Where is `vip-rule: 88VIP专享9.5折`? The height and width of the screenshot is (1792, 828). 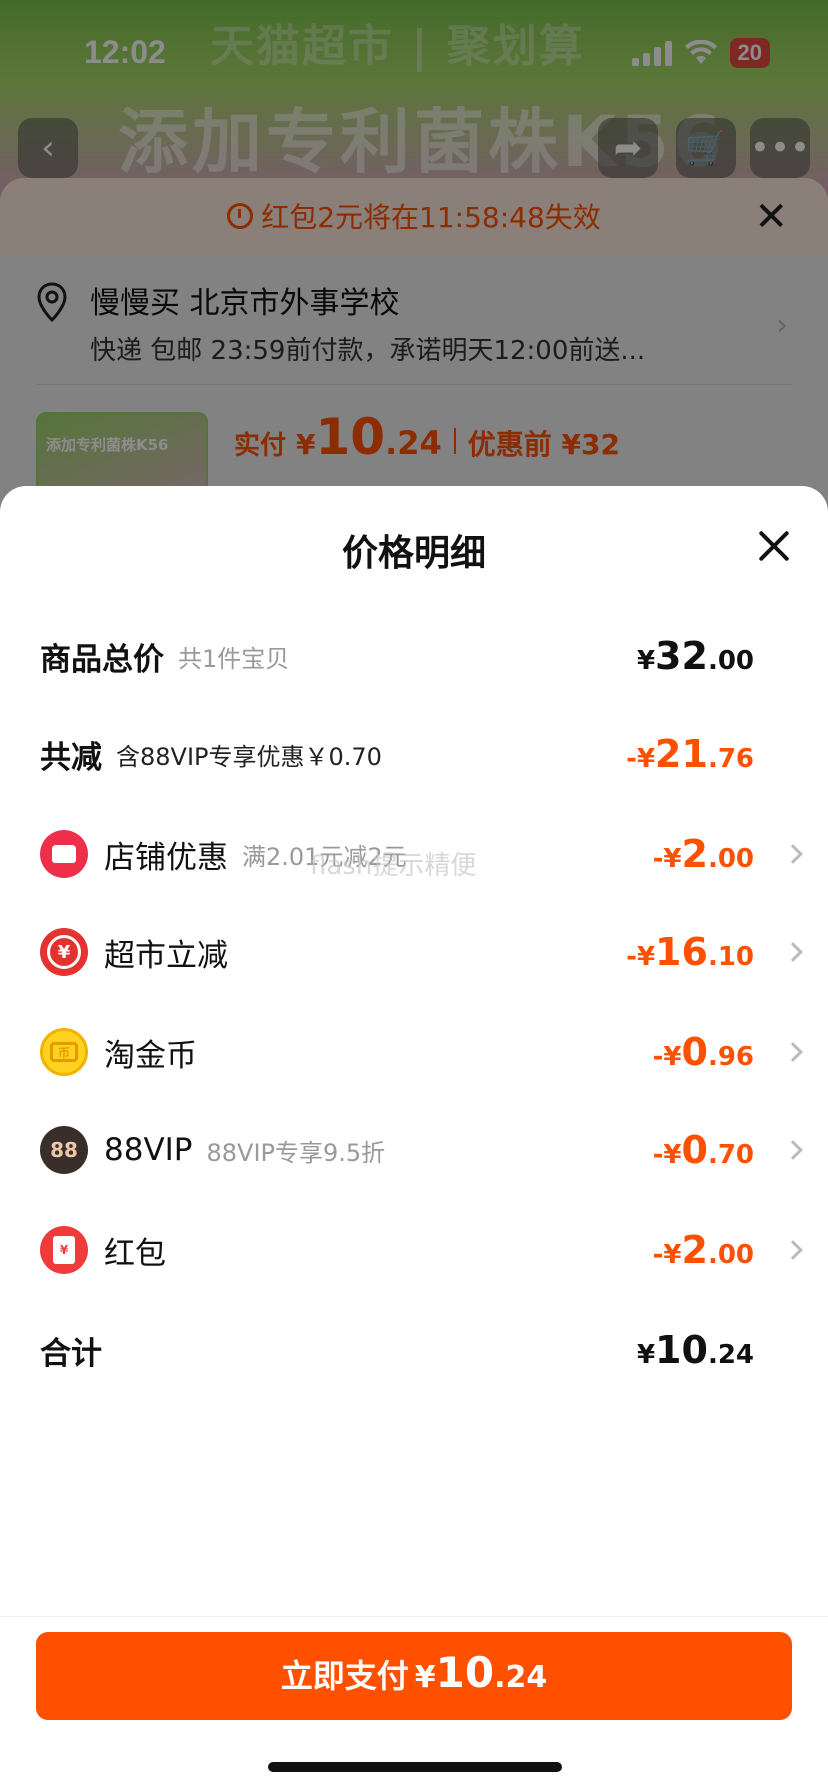 vip-rule: 88VIP专享9.5折 is located at coordinates (296, 1152).